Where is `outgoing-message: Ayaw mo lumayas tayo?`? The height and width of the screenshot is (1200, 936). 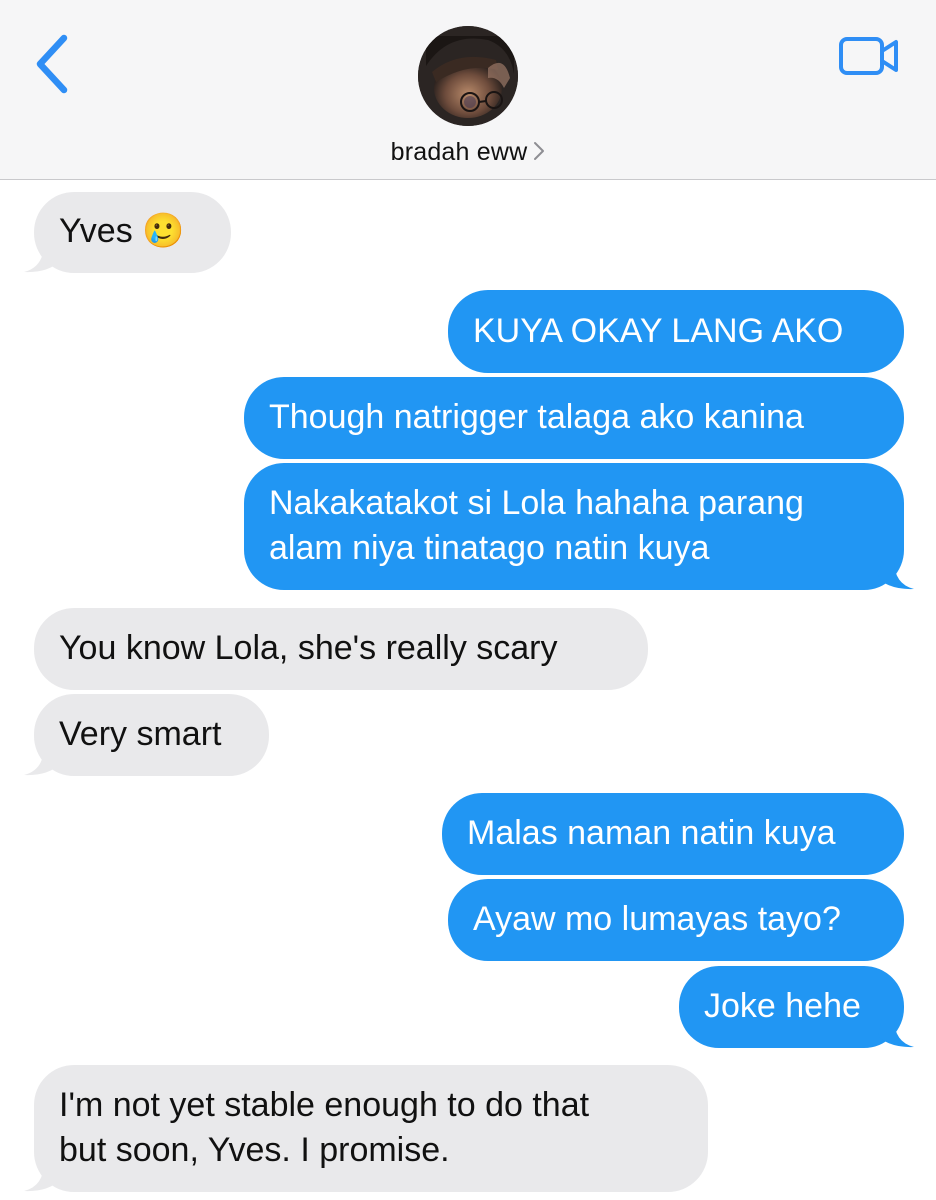 outgoing-message: Ayaw mo lumayas tayo? is located at coordinates (676, 920).